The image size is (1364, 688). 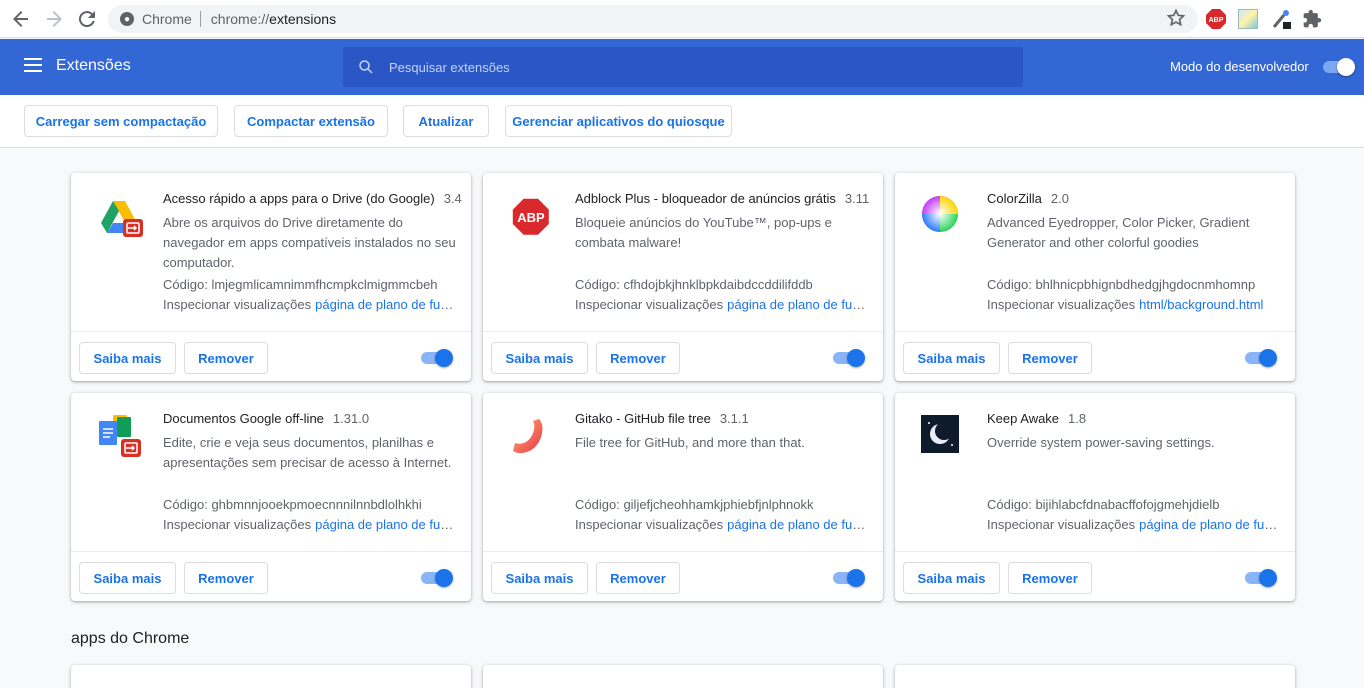 What do you see at coordinates (1339, 67) in the screenshot?
I see `dev-mode-toggle` at bounding box center [1339, 67].